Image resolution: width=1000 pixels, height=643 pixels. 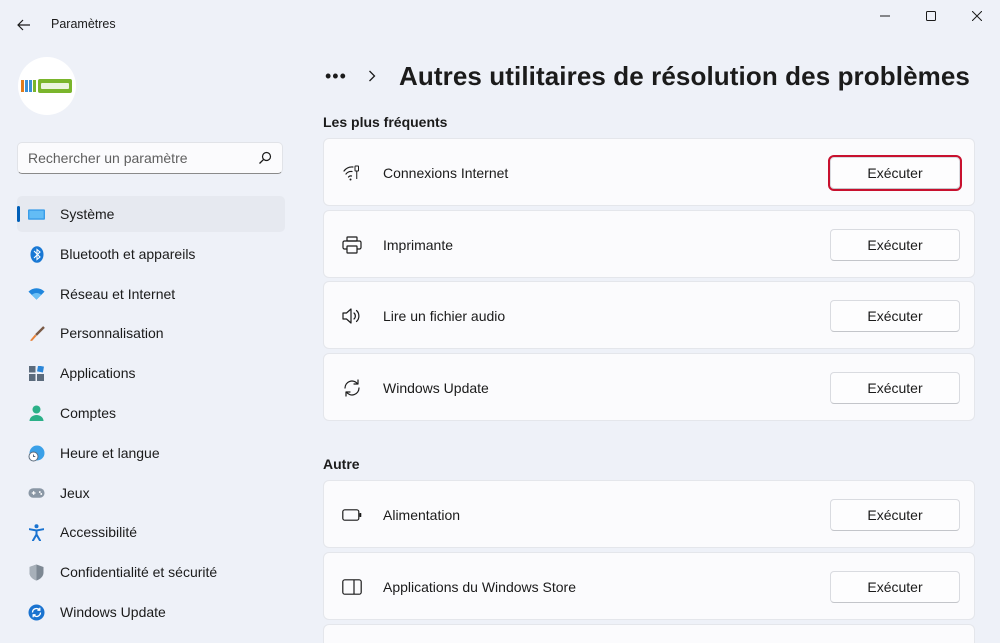 I want to click on apps-icon, so click(x=36, y=373).